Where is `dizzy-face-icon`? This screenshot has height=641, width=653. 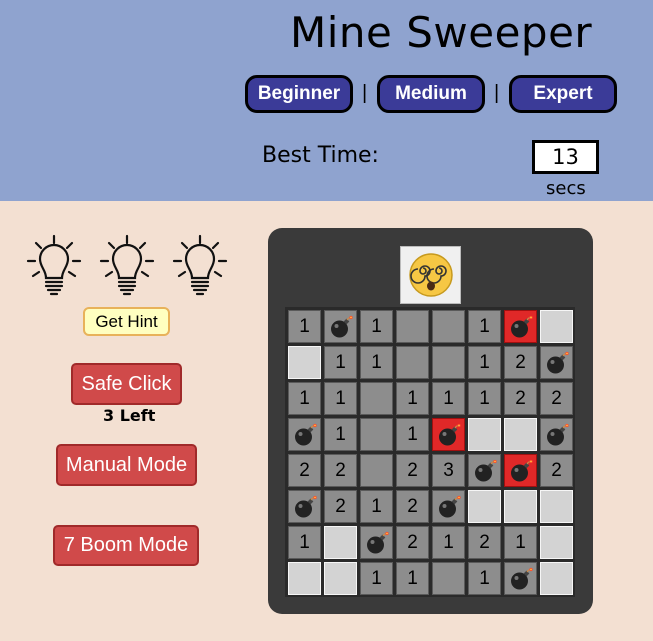
dizzy-face-icon is located at coordinates (430, 275).